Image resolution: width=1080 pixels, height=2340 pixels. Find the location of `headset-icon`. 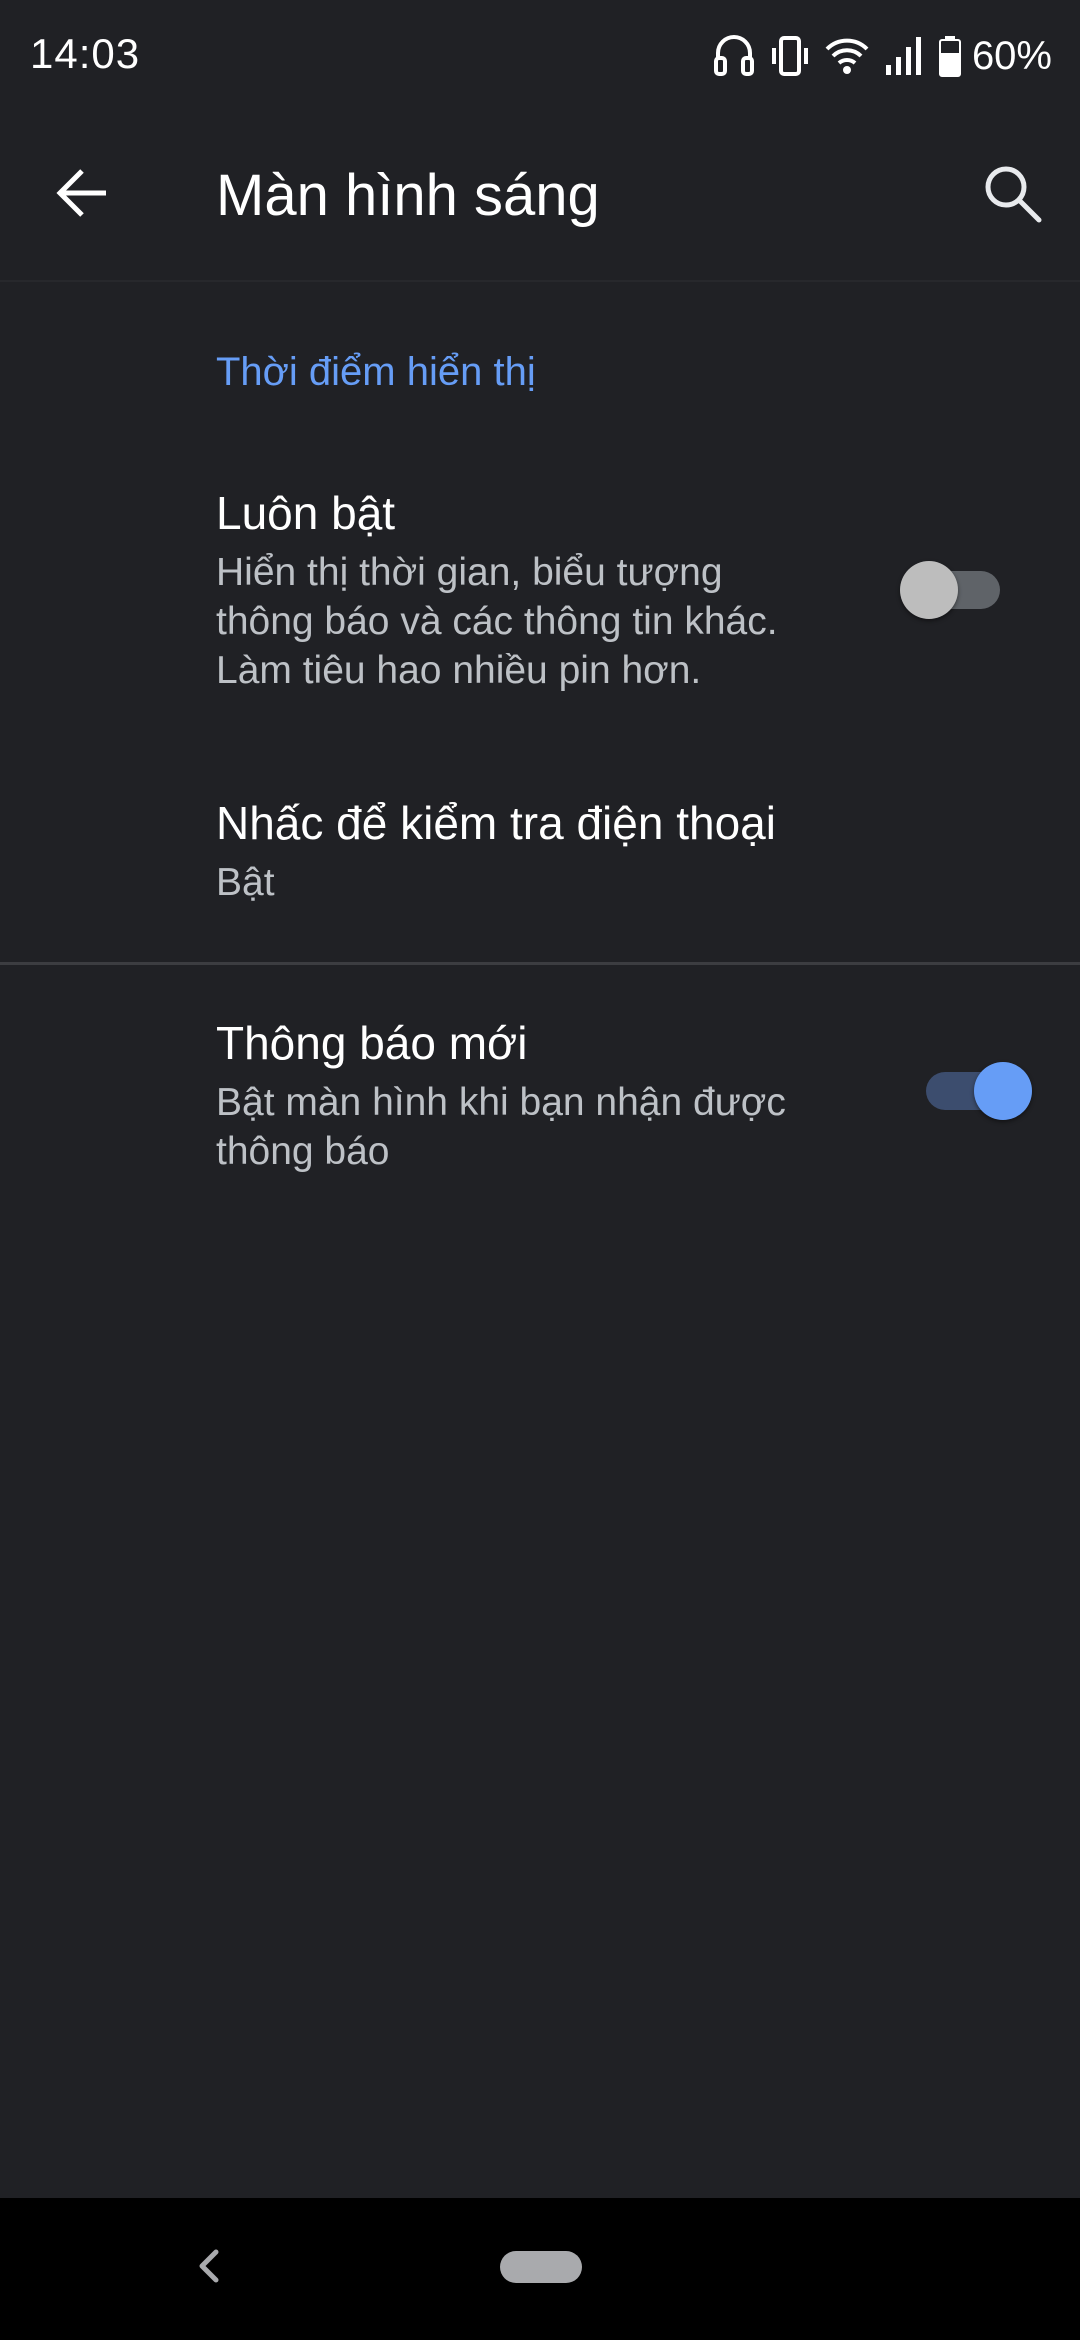

headset-icon is located at coordinates (734, 56).